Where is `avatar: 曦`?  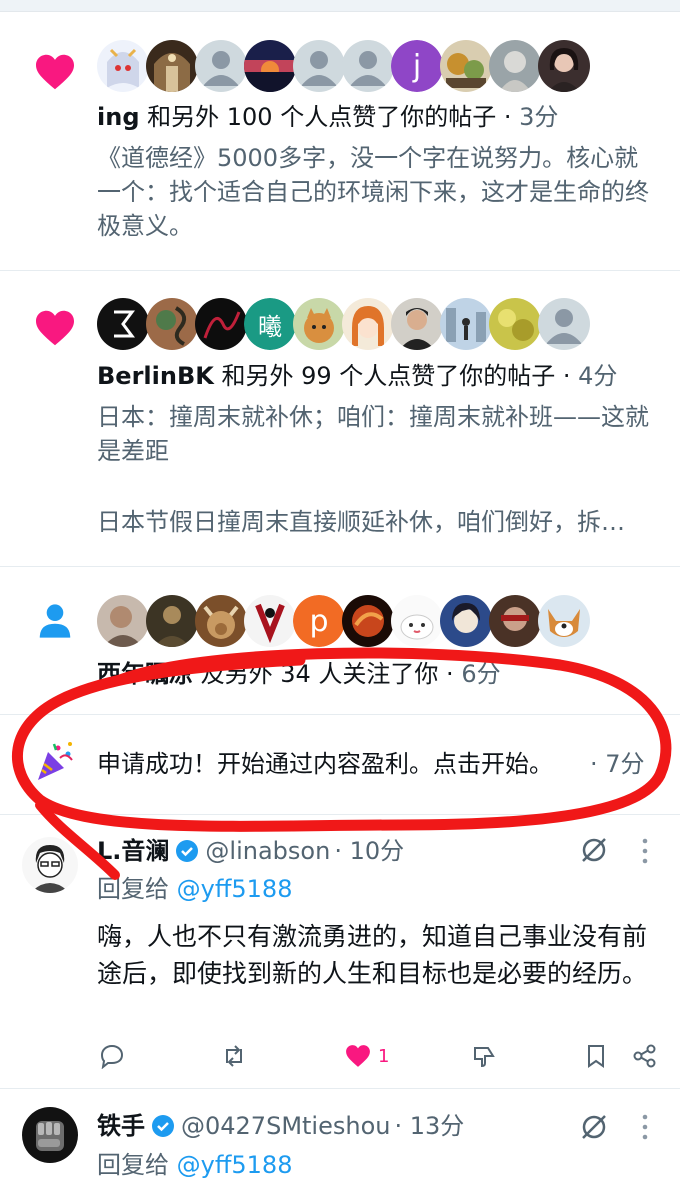
avatar: 曦 is located at coordinates (270, 324).